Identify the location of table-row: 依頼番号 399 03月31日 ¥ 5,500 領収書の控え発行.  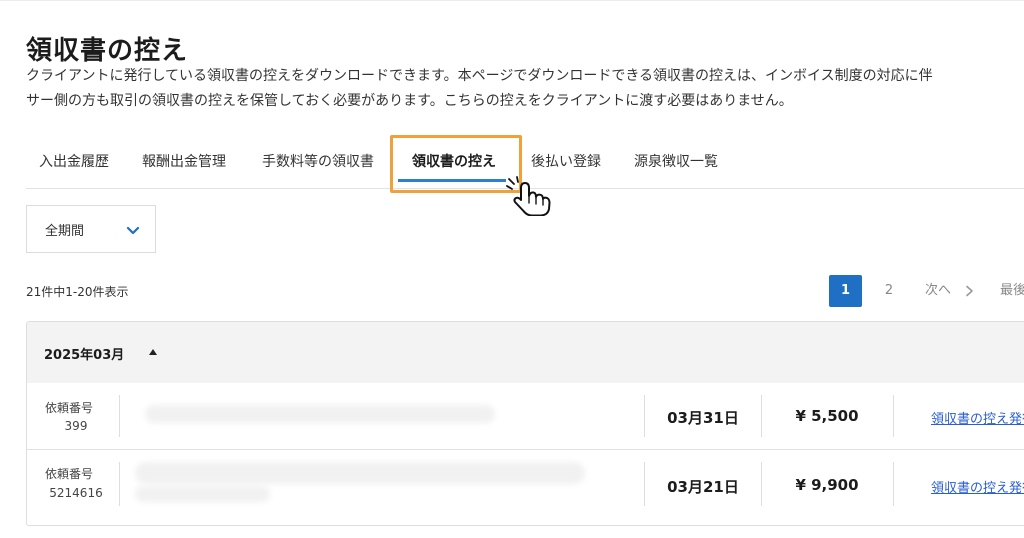
(525, 416).